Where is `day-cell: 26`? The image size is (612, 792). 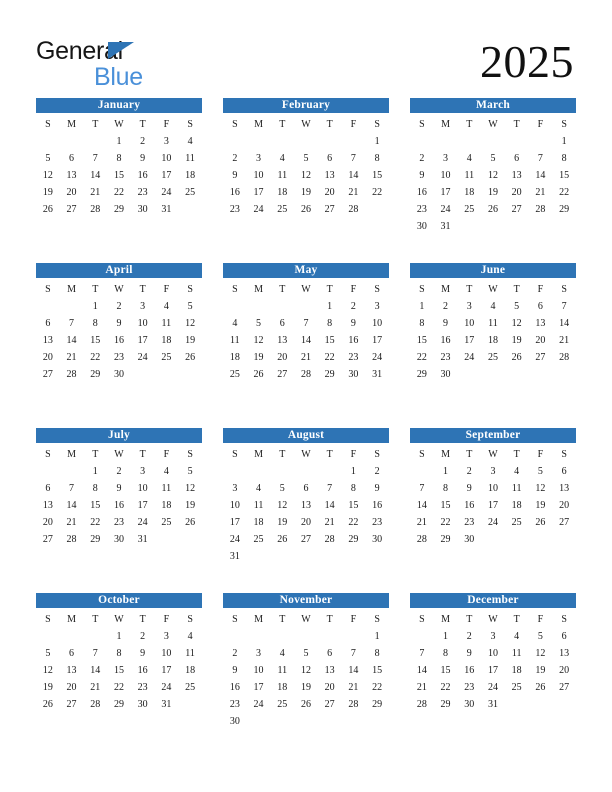 day-cell: 26 is located at coordinates (259, 374).